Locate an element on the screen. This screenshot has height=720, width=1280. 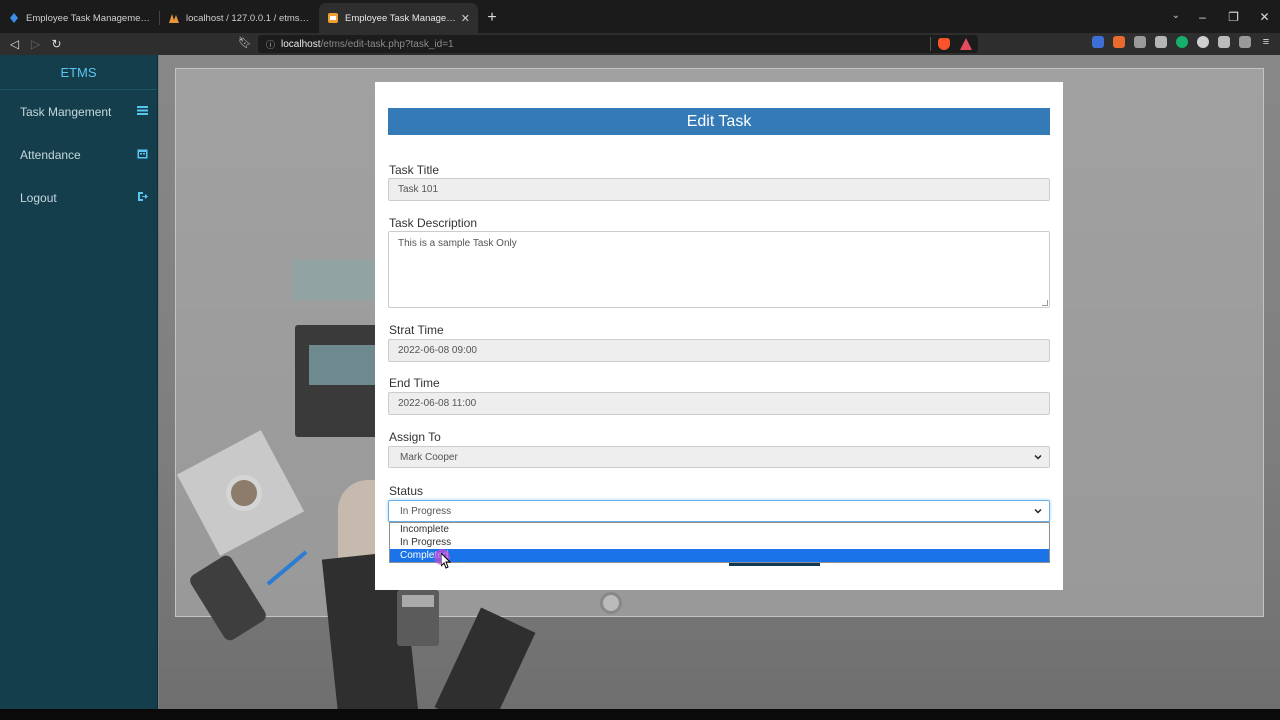
status-option-in-progress: In Progress is located at coordinates (719, 542).